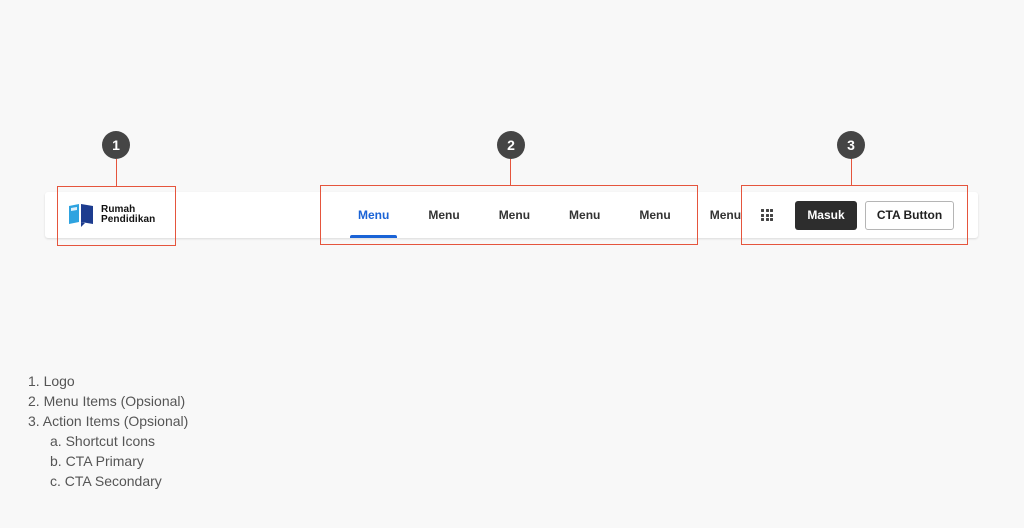  Describe the element at coordinates (851, 145) in the screenshot. I see `annotation-marker-3: 3` at that location.